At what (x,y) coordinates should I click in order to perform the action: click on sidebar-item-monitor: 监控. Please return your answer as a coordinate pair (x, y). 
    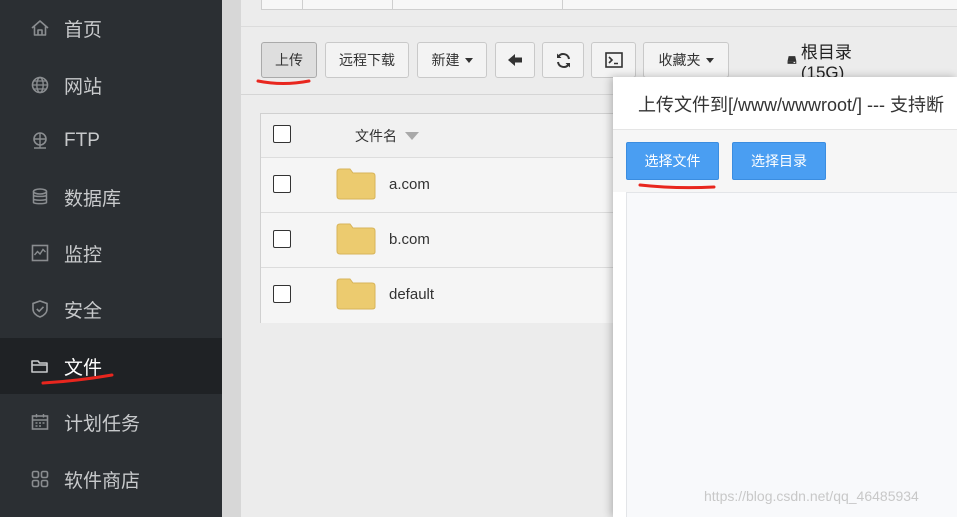
    Looking at the image, I should click on (111, 253).